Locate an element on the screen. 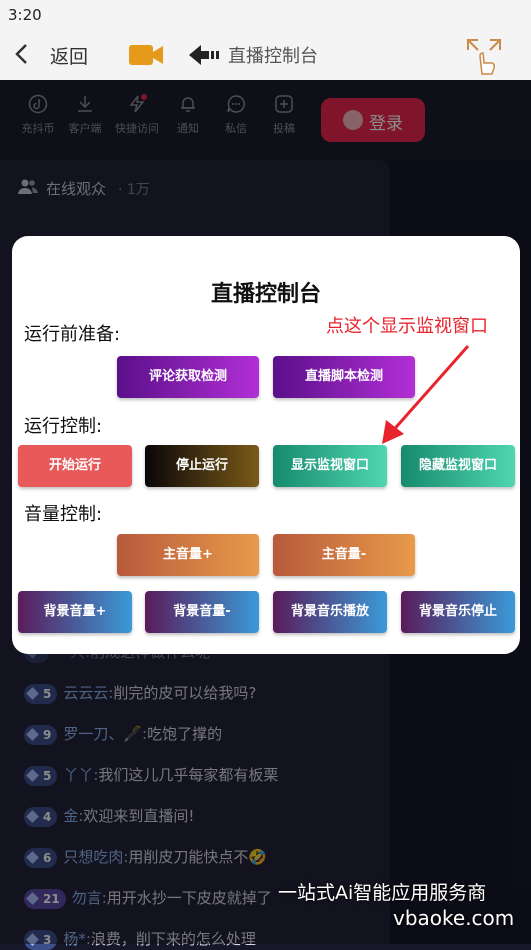 This screenshot has height=950, width=531. video-camera-icon is located at coordinates (146, 55).